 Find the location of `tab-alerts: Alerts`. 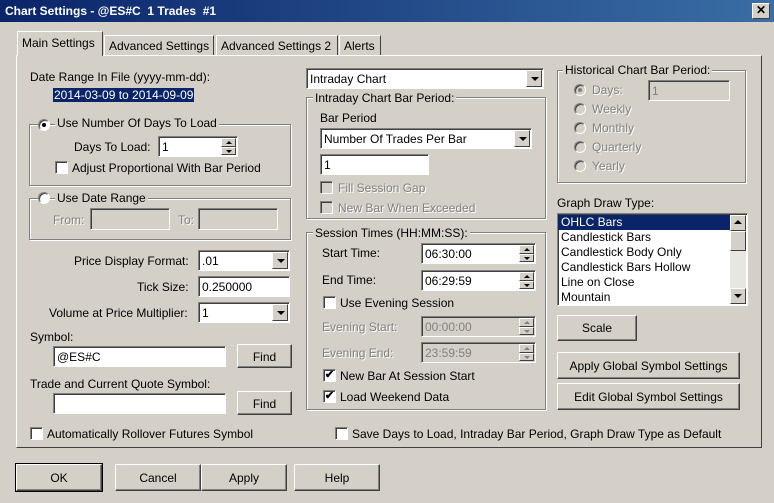

tab-alerts: Alerts is located at coordinates (360, 45).